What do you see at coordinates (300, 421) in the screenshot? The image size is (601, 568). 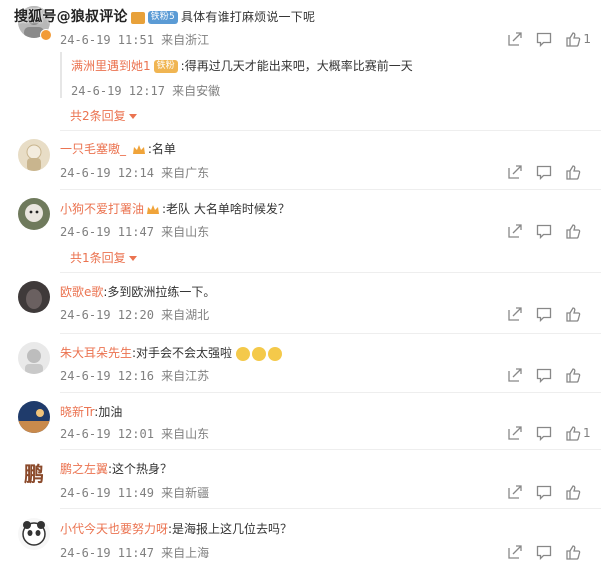 I see `comment-item: 晓新Tr:加油 24-6-19 12:01 来自山东 1` at bounding box center [300, 421].